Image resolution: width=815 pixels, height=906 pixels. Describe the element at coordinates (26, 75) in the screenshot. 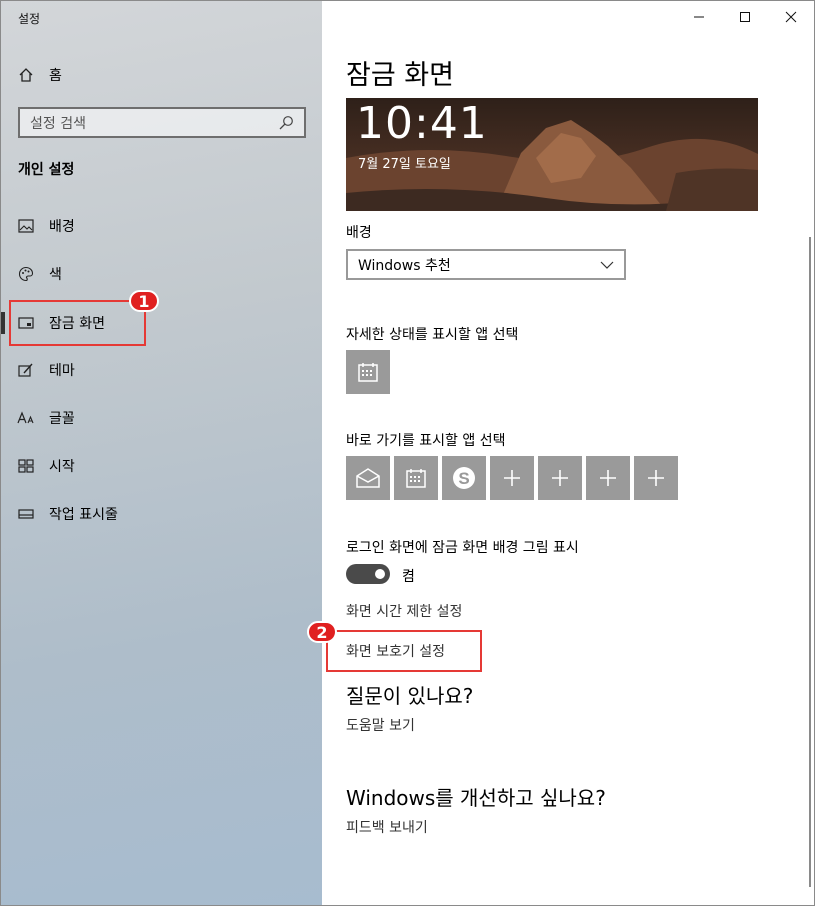

I see `home-icon` at that location.